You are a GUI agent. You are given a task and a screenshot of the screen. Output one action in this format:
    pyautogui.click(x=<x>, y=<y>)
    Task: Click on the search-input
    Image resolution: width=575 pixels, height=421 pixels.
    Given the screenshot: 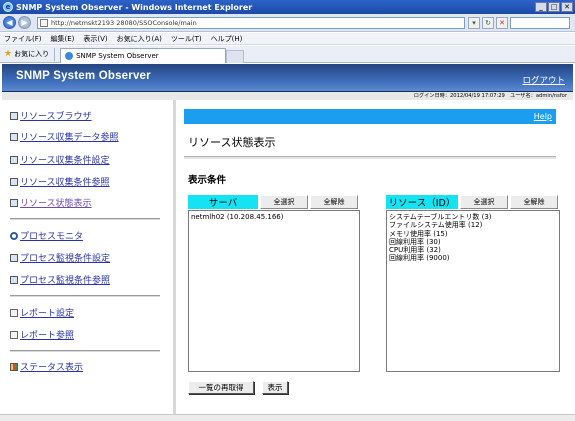 What is the action you would take?
    pyautogui.click(x=540, y=22)
    